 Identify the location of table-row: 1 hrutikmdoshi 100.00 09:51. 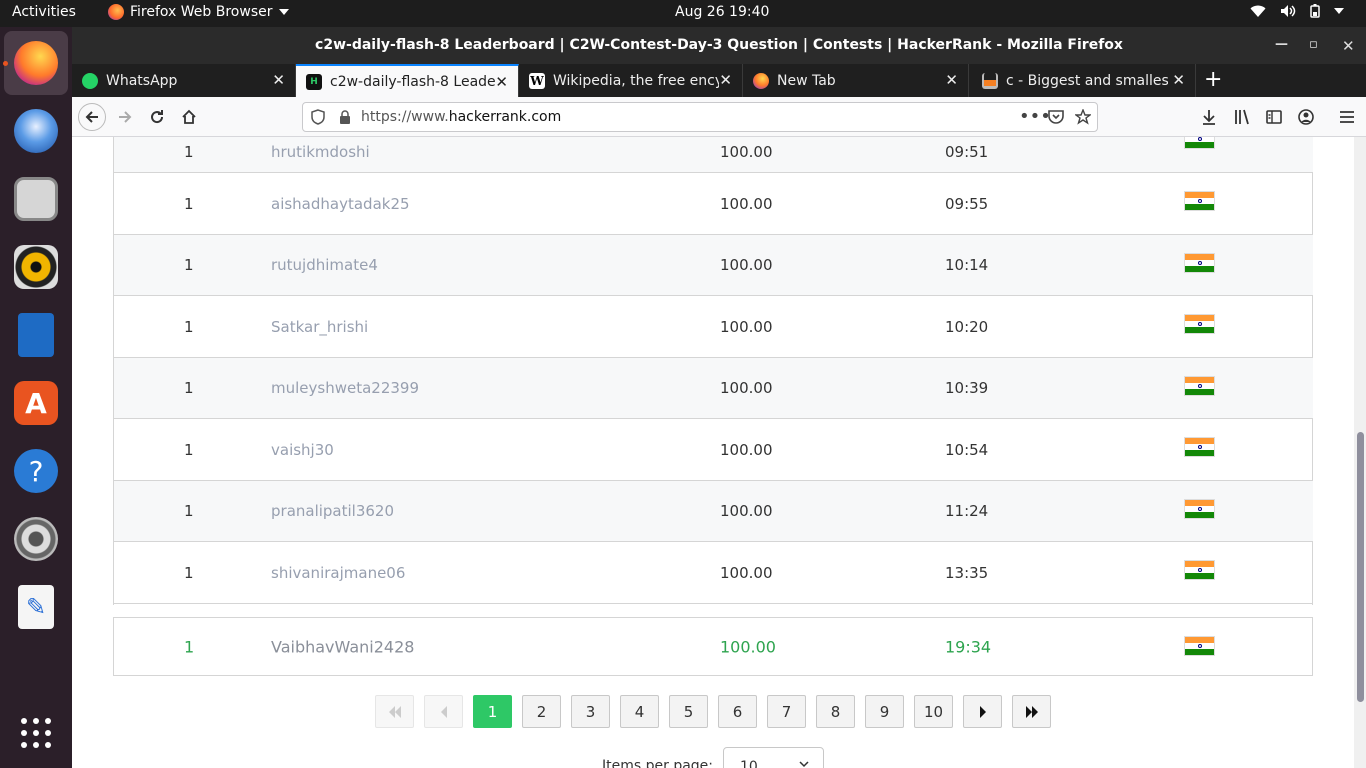
(713, 155).